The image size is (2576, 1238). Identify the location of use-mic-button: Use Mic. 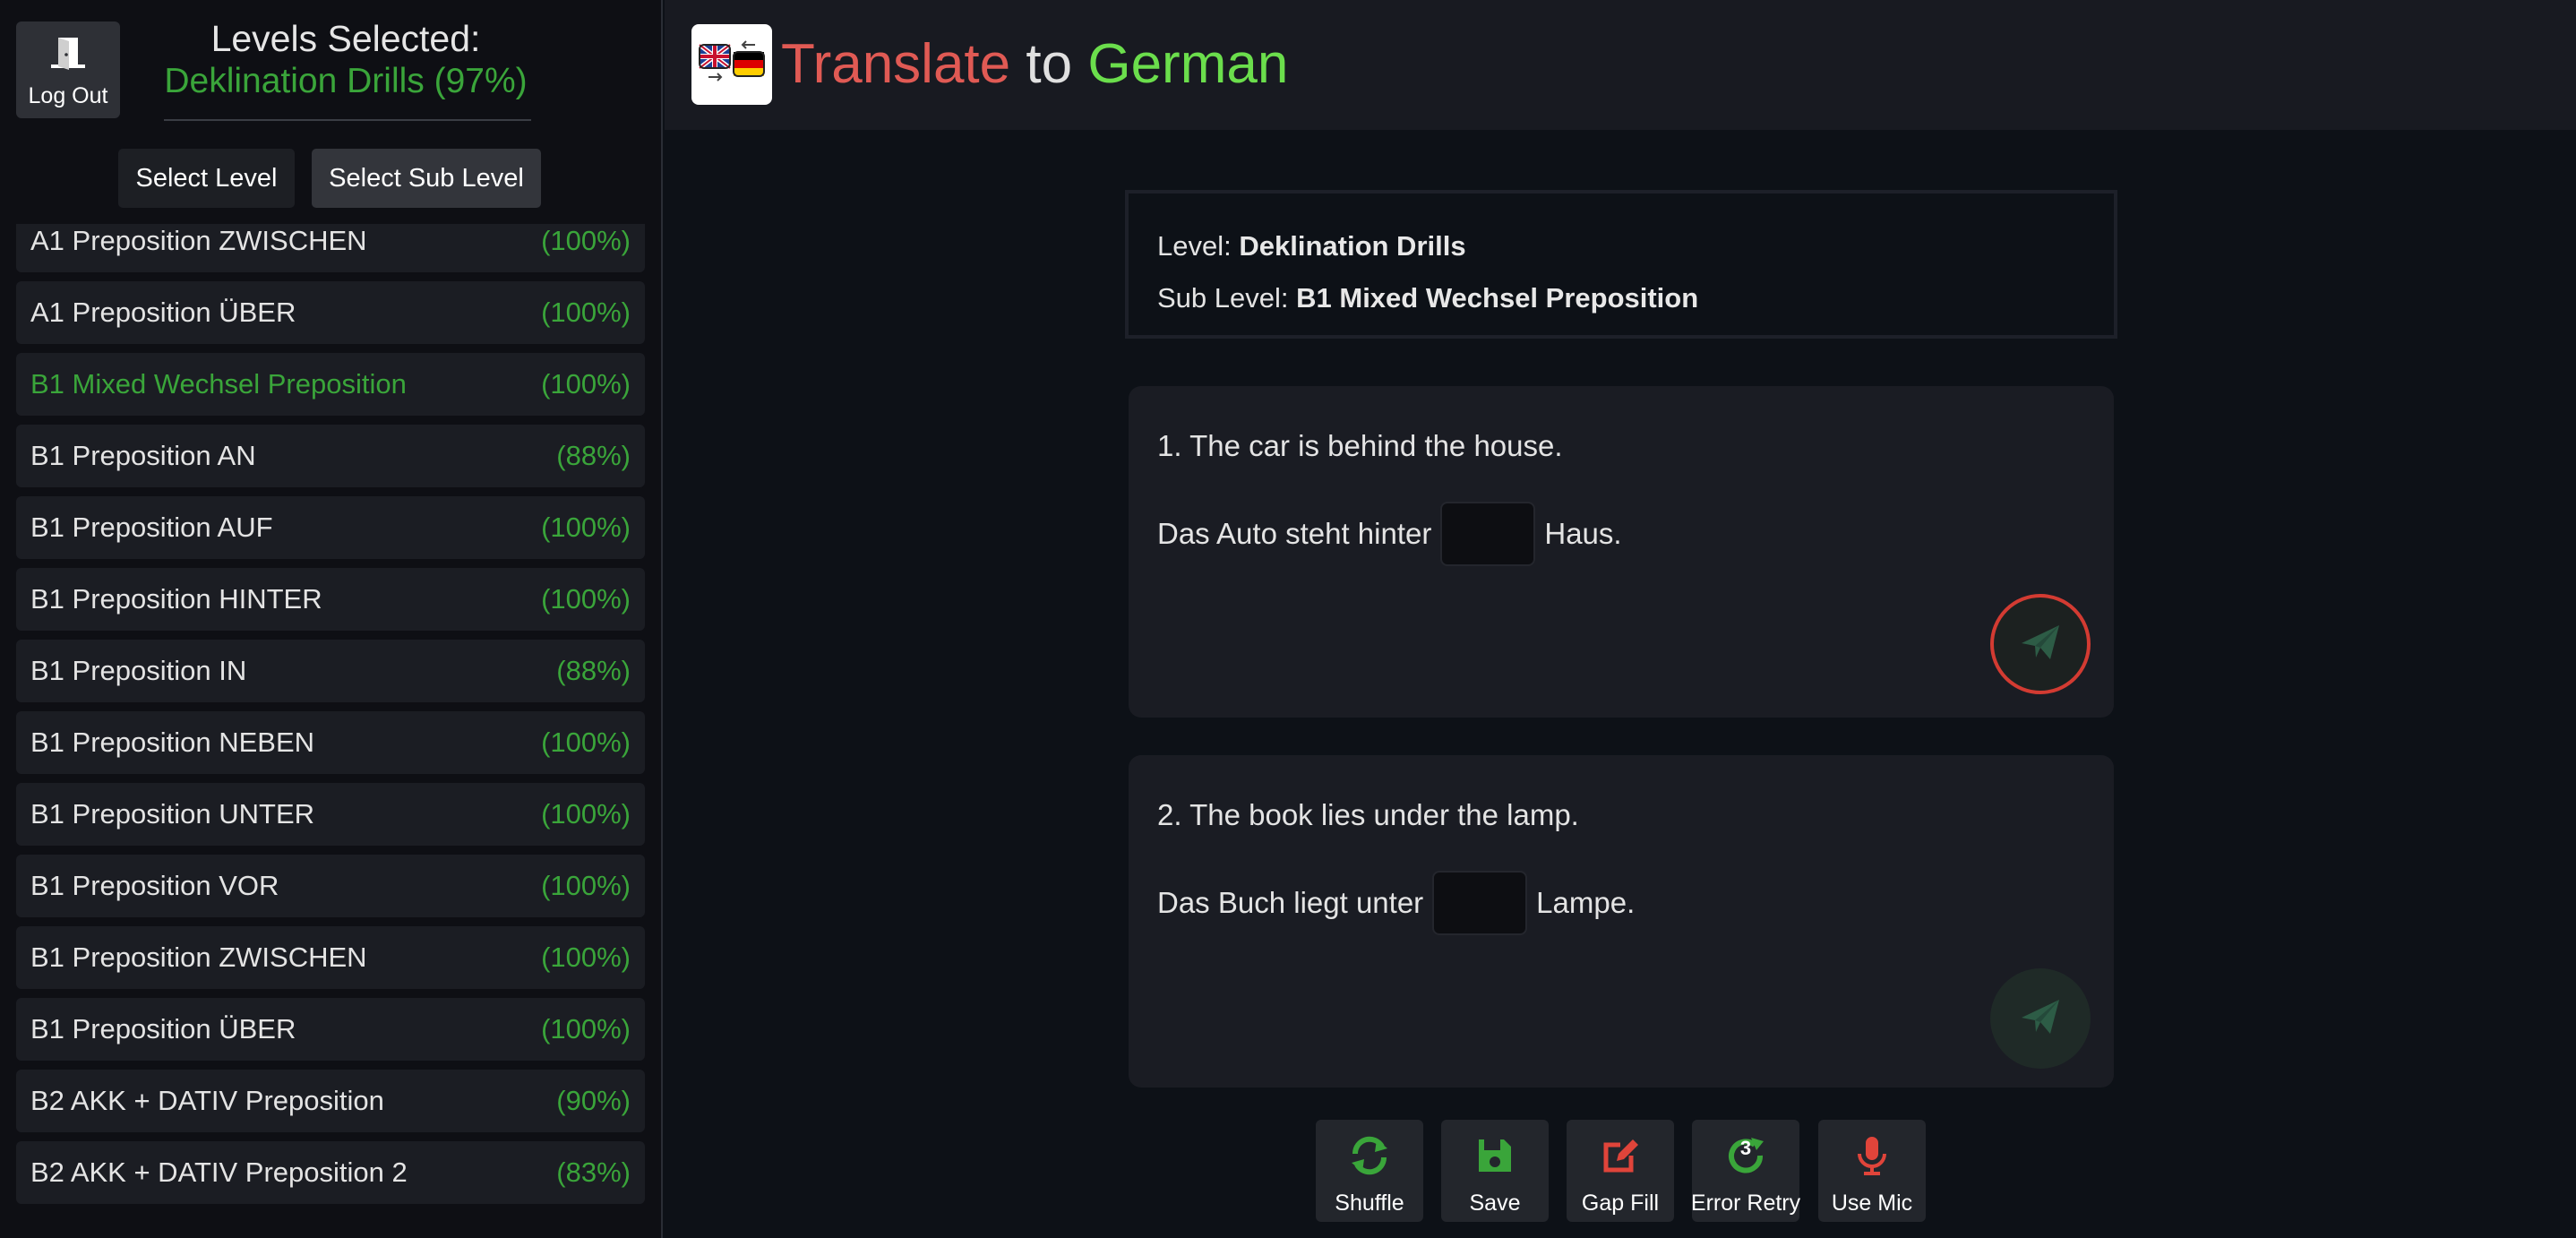
(1872, 1171).